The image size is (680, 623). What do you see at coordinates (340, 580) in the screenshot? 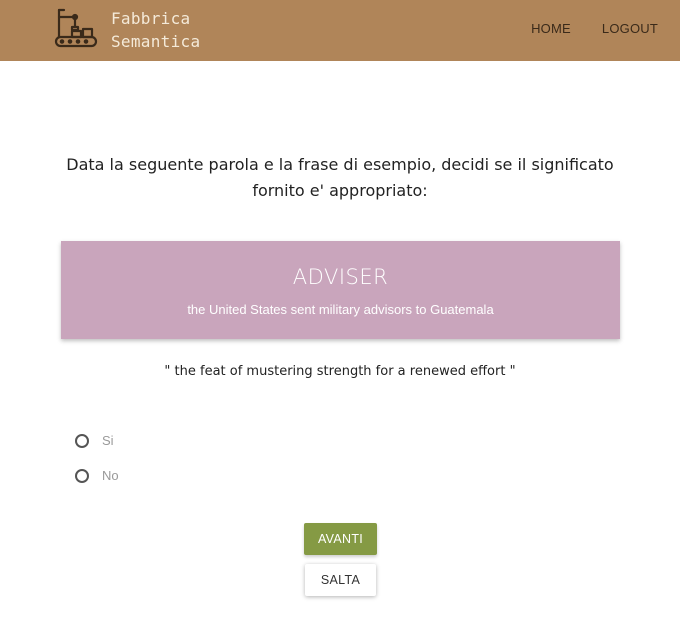
I see `skip-button: SALTA` at bounding box center [340, 580].